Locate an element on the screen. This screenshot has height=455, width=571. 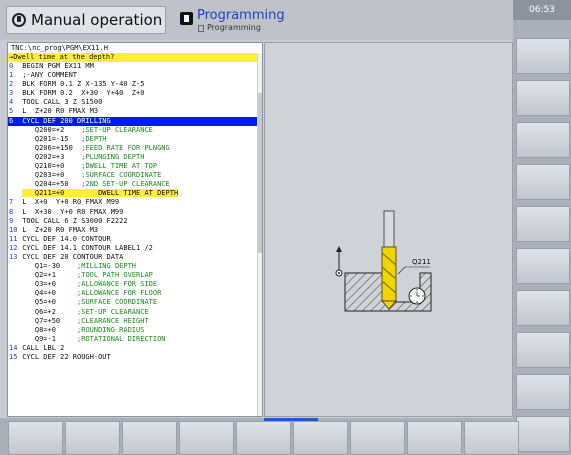
program-line: 11 CYCL DEF 14.0 CONTOUR is located at coordinates (135, 239).